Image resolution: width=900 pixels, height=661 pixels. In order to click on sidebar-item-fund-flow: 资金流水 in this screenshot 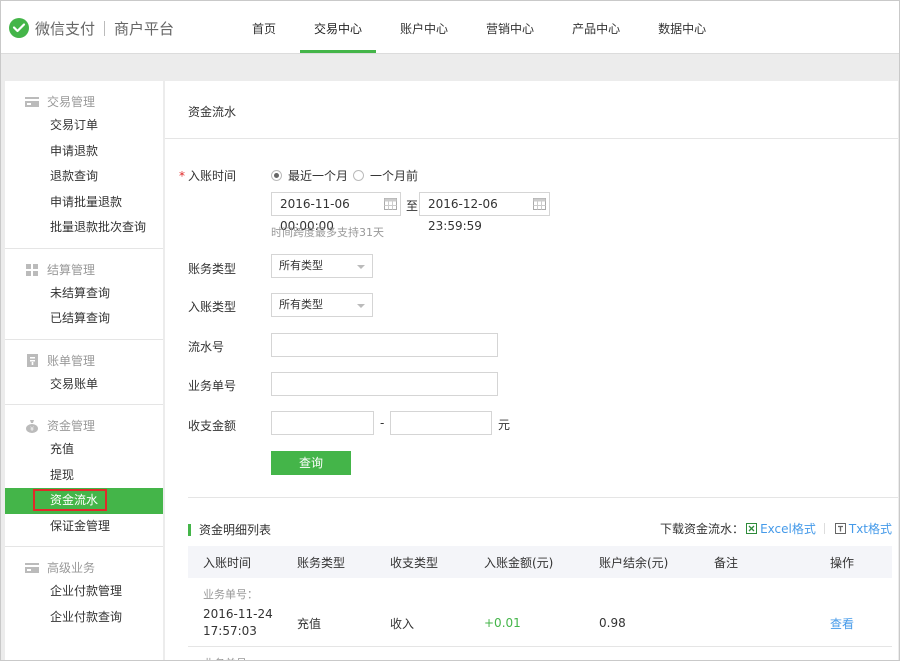, I will do `click(84, 501)`.